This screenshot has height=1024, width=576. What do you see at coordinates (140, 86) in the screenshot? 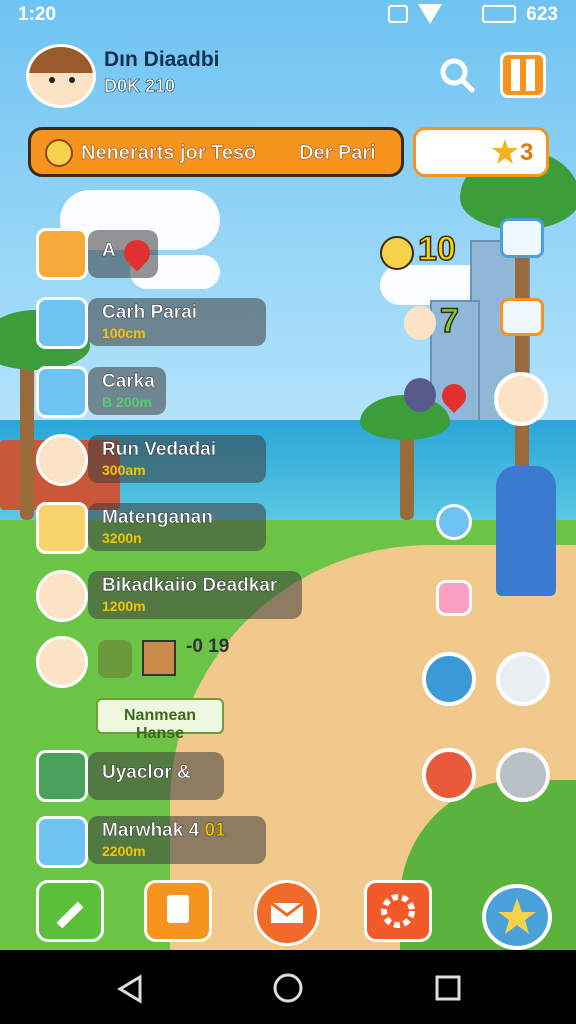
I see `player-subtitle: D0K 210` at bounding box center [140, 86].